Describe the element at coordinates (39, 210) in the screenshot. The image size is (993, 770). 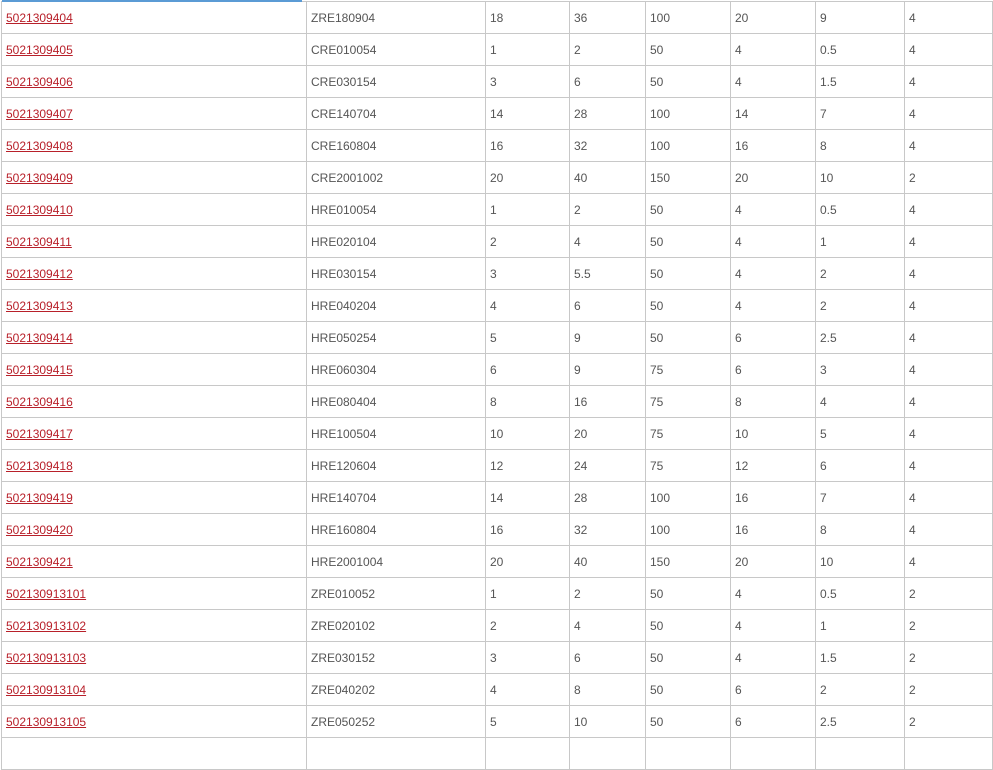
I see `part-number-link: 5021309410` at that location.